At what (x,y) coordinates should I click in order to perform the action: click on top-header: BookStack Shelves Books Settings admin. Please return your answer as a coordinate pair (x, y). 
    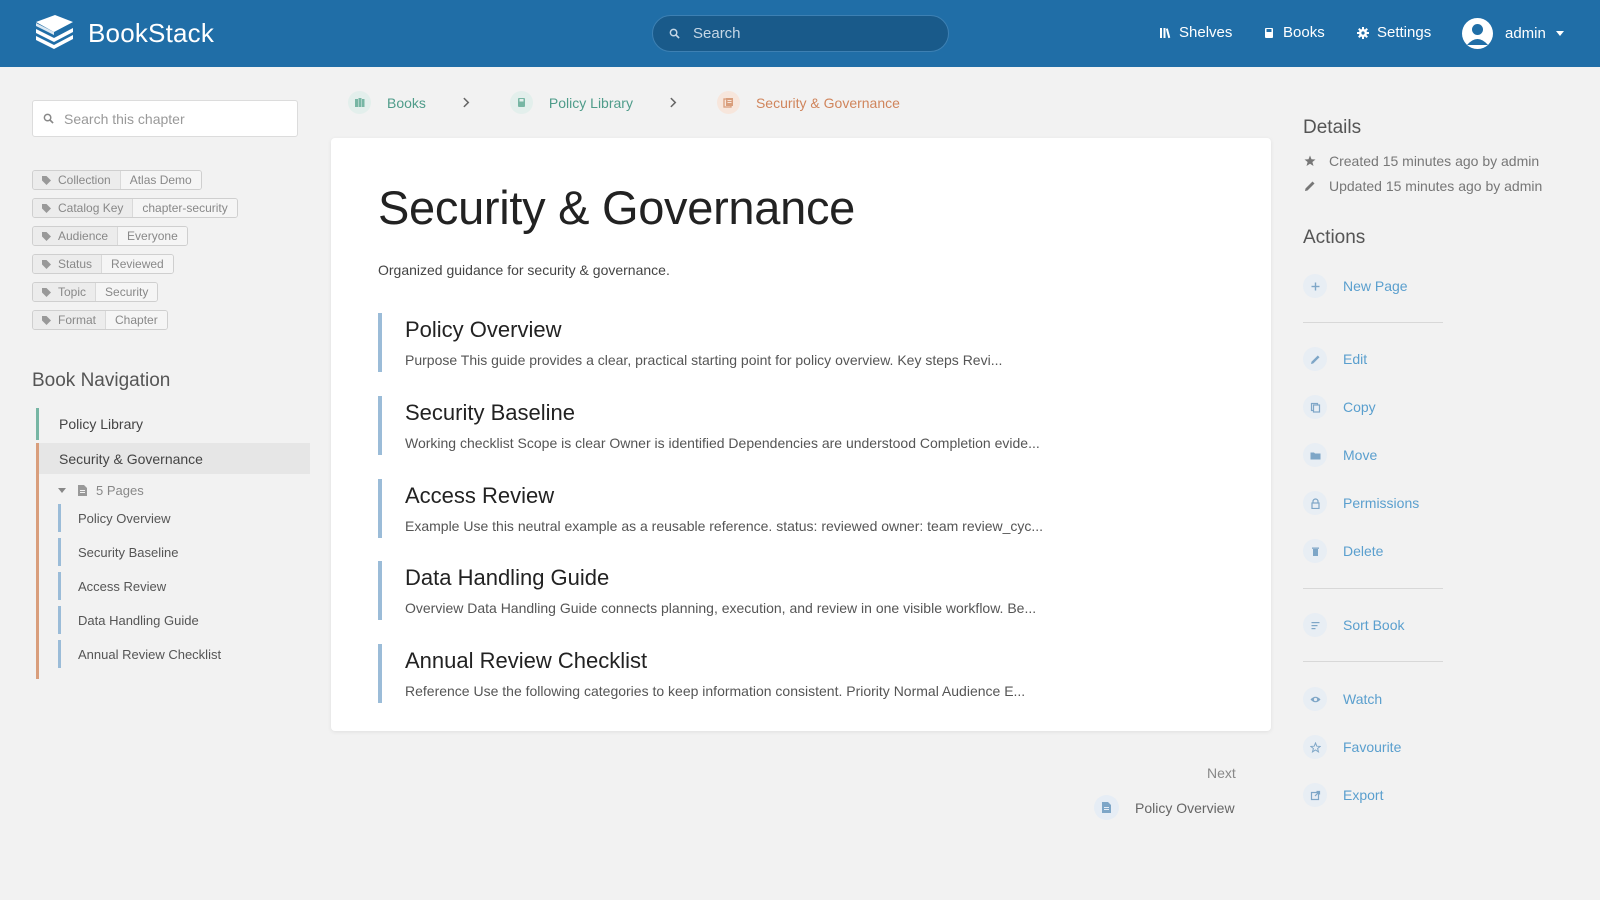
    Looking at the image, I should click on (800, 33).